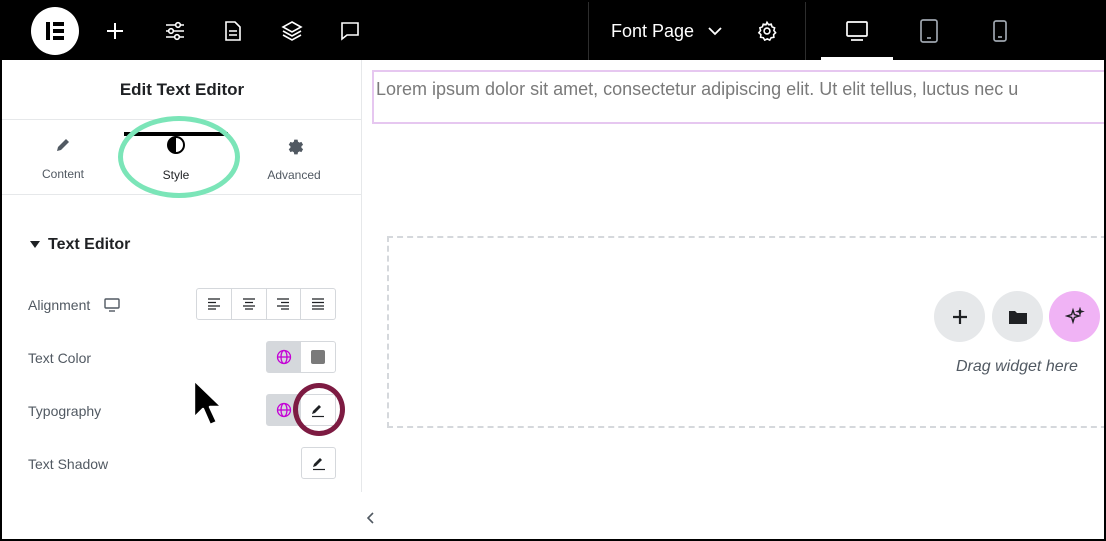 The height and width of the screenshot is (541, 1106). I want to click on tab-label: Advanced, so click(294, 174).